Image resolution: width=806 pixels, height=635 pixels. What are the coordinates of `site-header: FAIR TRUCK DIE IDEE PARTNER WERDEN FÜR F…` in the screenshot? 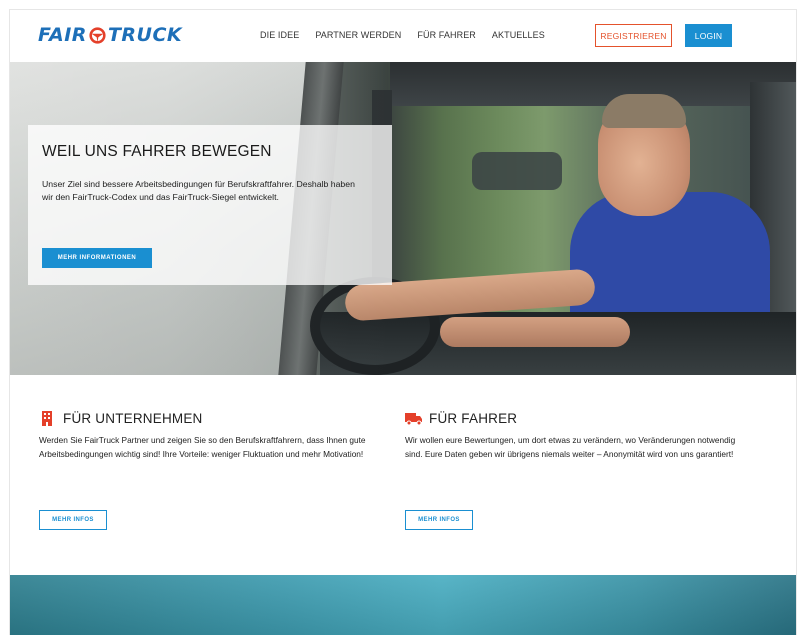 It's located at (403, 36).